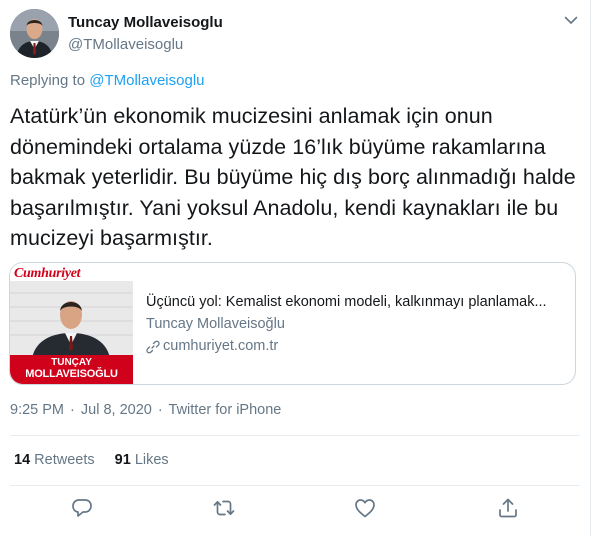  I want to click on card-author: Tuncay Mollaveisoğlu, so click(215, 324).